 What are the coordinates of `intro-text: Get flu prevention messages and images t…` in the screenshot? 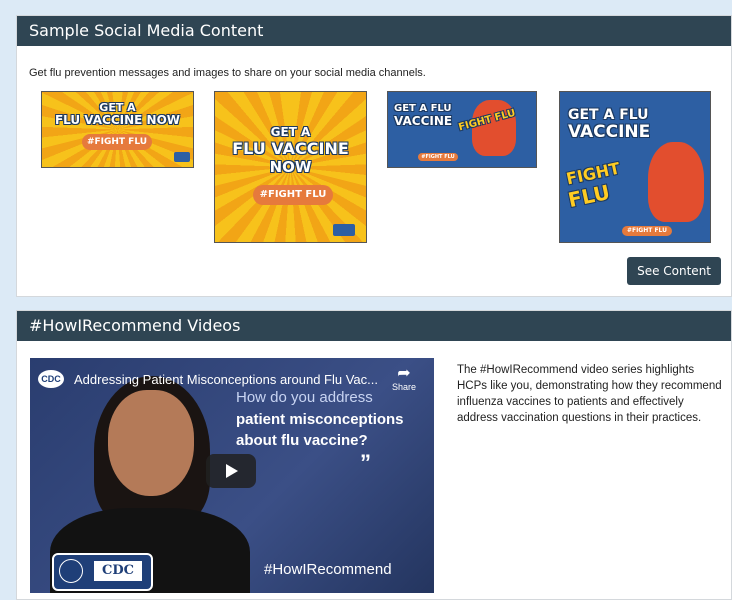 It's located at (227, 73).